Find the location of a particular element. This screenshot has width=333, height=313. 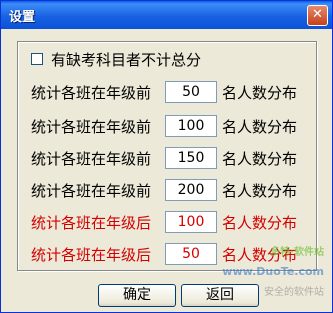

rank-row-top-3: 统计各班在年级前 名人数分布 is located at coordinates (164, 158).